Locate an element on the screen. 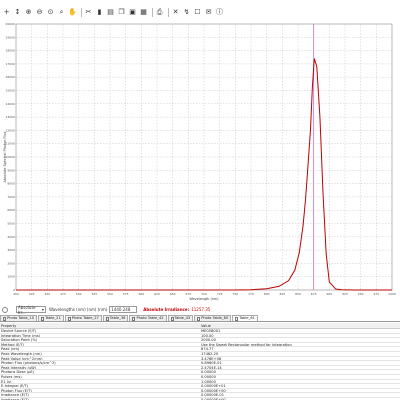 This screenshot has height=400, width=400. row-property: Method (E/T) is located at coordinates (13, 344).